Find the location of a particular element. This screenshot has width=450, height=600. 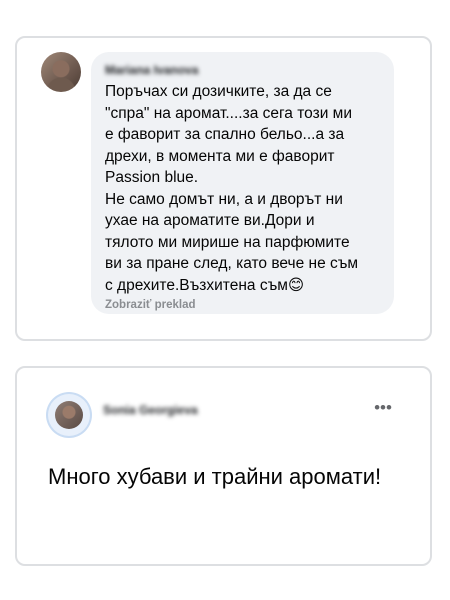

post-author: Sonia Georgieva is located at coordinates (150, 410).